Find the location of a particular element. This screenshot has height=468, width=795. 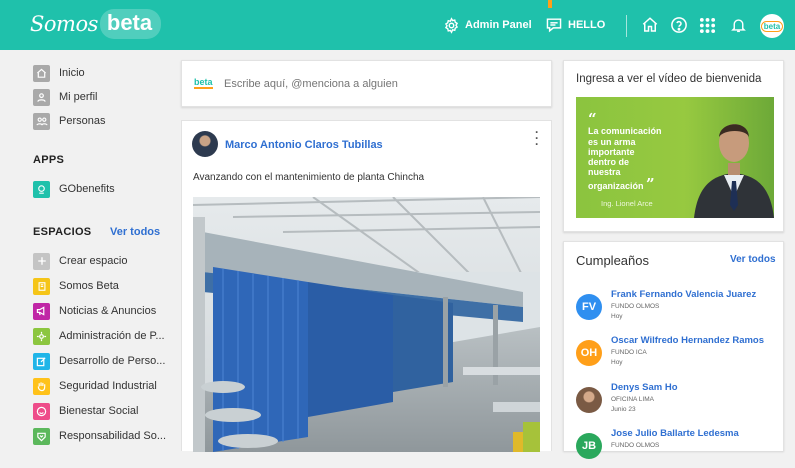

apps-grid-button is located at coordinates (707, 25).